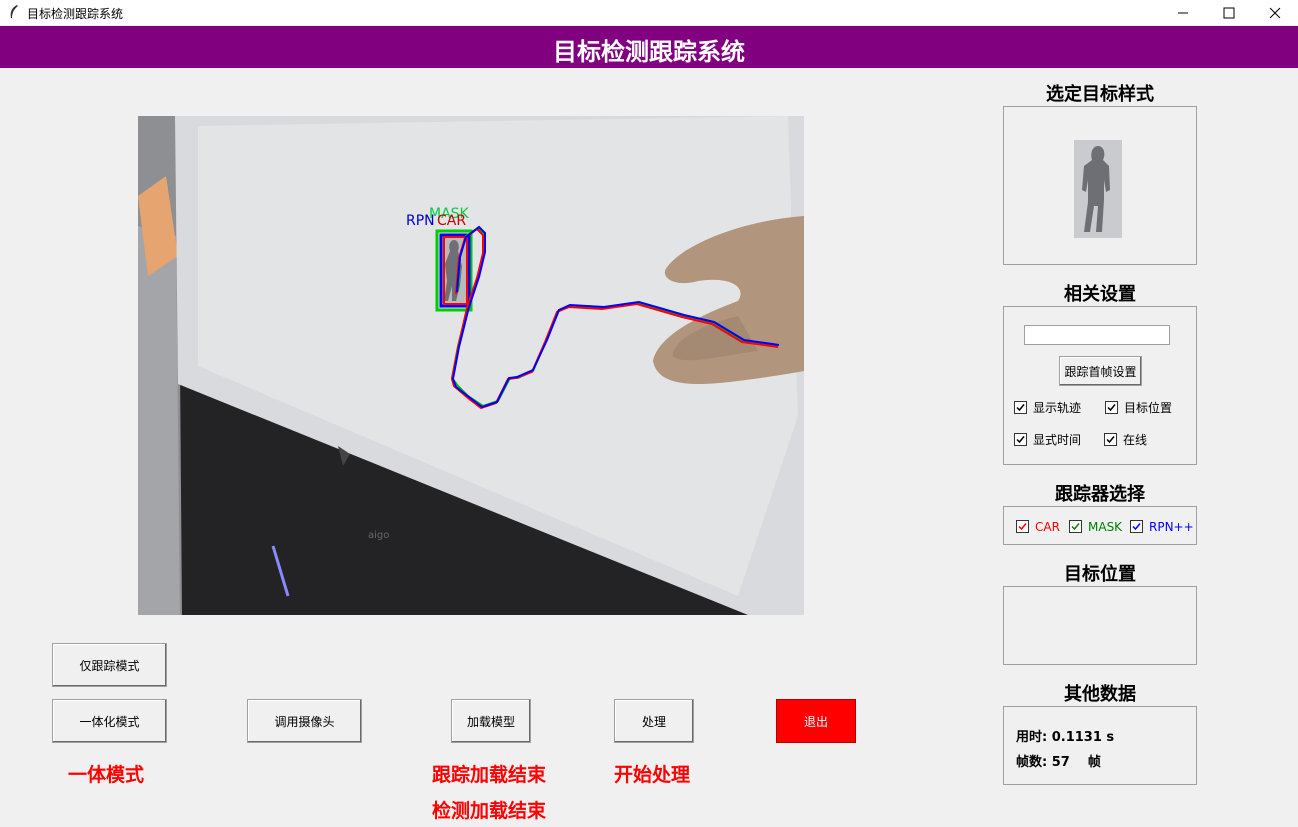 This screenshot has width=1298, height=827. What do you see at coordinates (1100, 694) in the screenshot?
I see `other-data-title: 其他数据` at bounding box center [1100, 694].